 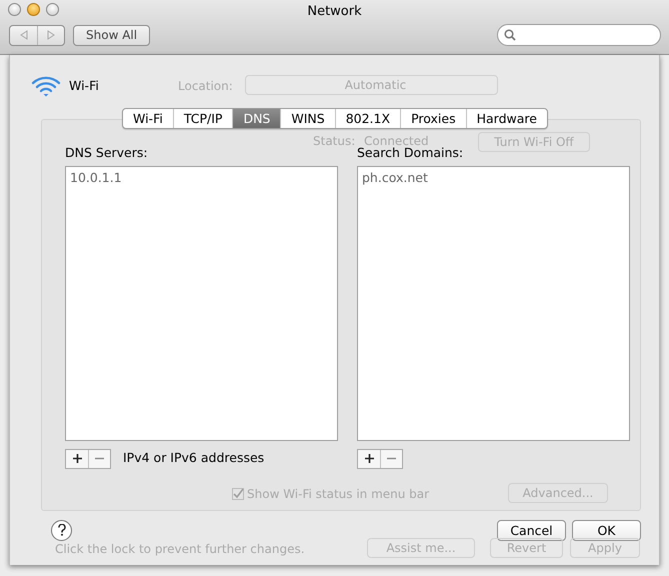 What do you see at coordinates (180, 549) in the screenshot?
I see `faded-label: Click the lock to prevent further changes.` at bounding box center [180, 549].